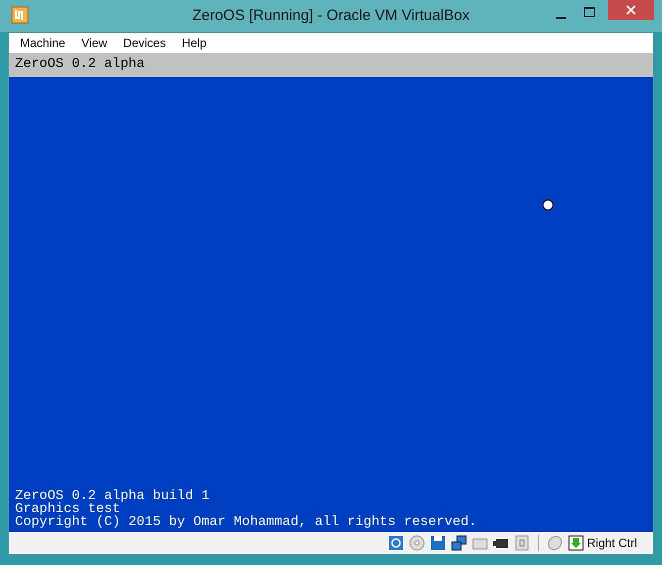 The image size is (662, 565). I want to click on maximize-icon, so click(589, 12).